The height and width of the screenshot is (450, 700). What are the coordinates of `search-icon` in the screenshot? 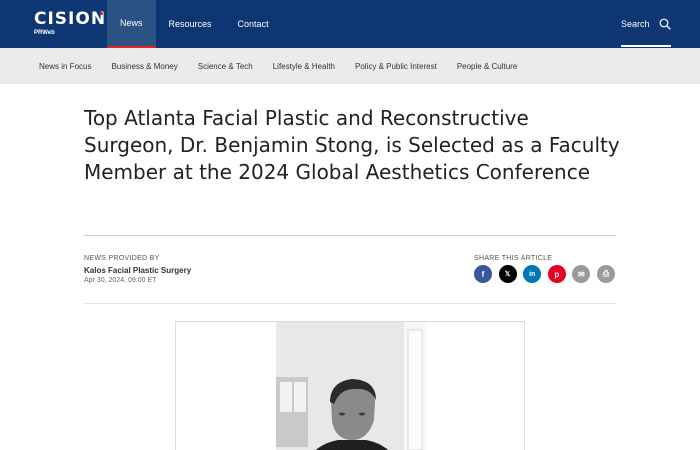 It's located at (665, 24).